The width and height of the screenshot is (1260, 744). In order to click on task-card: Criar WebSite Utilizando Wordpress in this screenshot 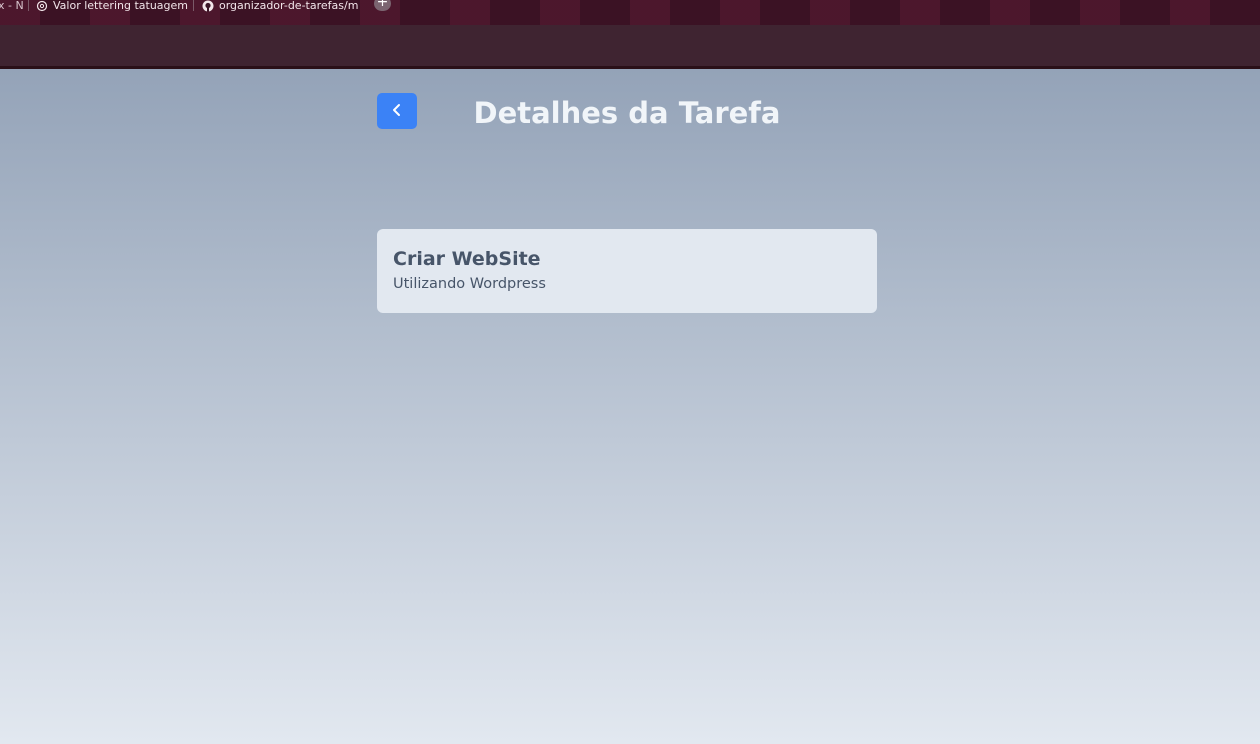, I will do `click(627, 271)`.